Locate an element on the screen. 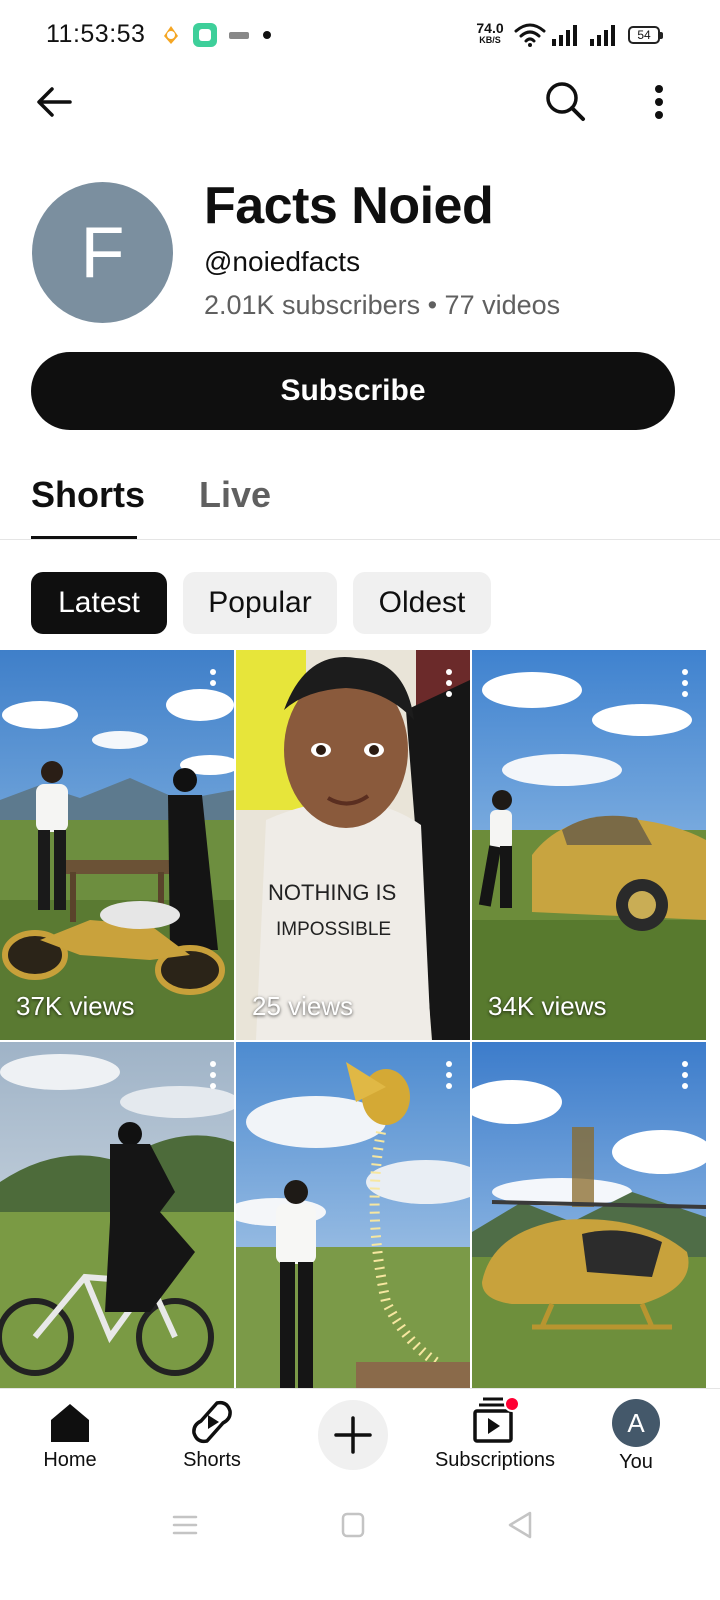  chip-latest: Latest is located at coordinates (99, 603).